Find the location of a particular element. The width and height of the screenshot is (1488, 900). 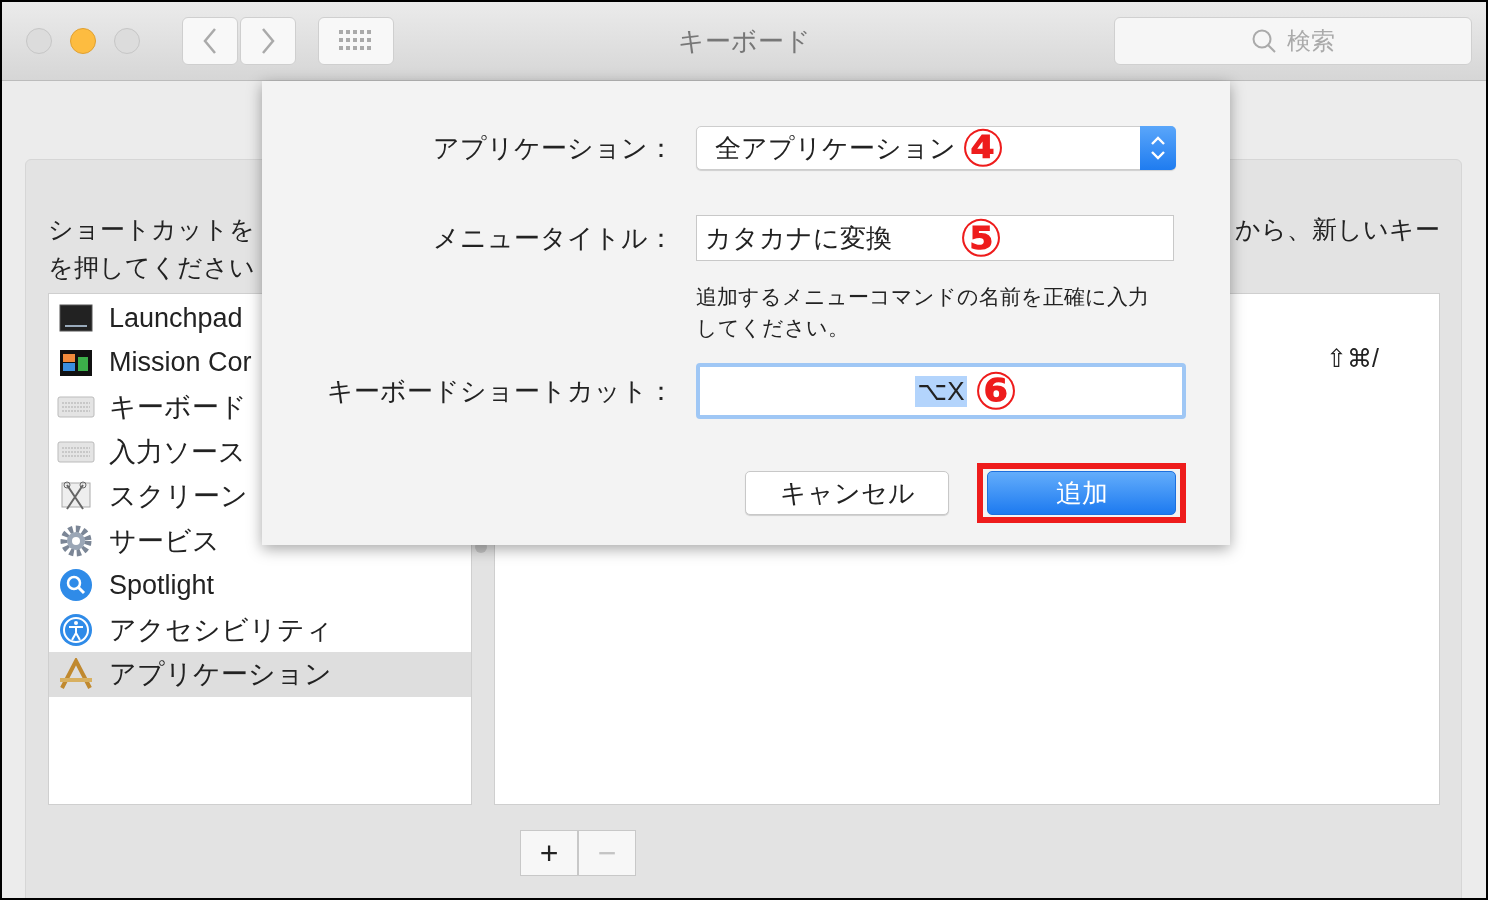

category-item: Launchpad is located at coordinates (260, 318).